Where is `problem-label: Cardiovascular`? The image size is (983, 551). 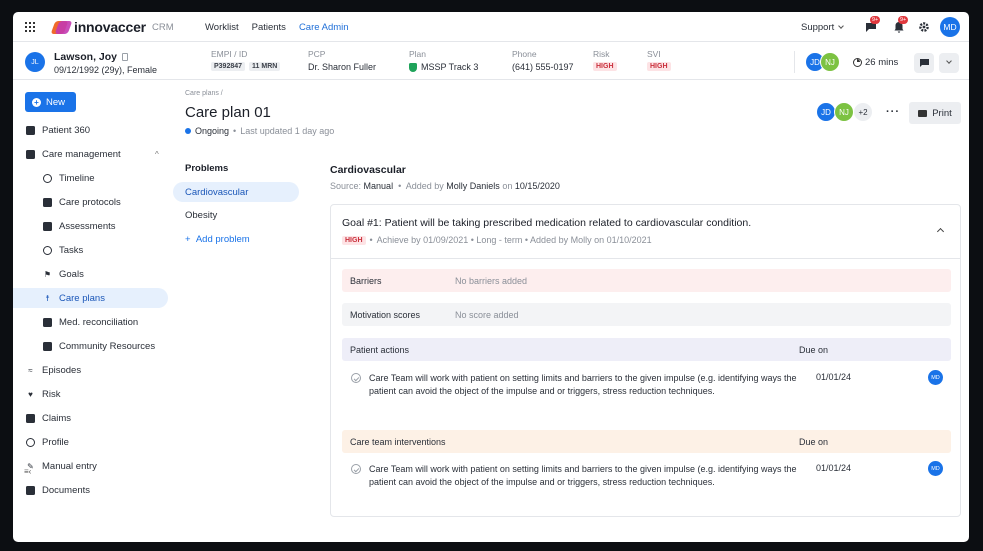
problem-label: Cardiovascular is located at coordinates (217, 192).